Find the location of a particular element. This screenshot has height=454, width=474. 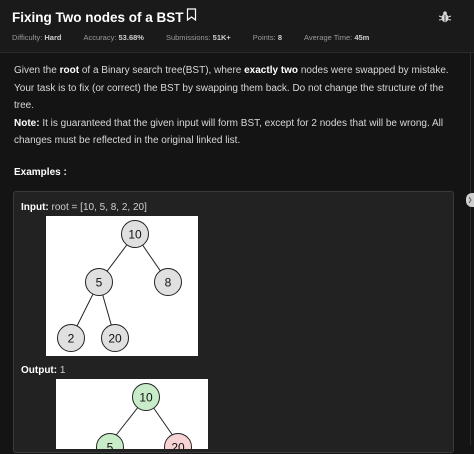

tree-node: 2 is located at coordinates (71, 338).